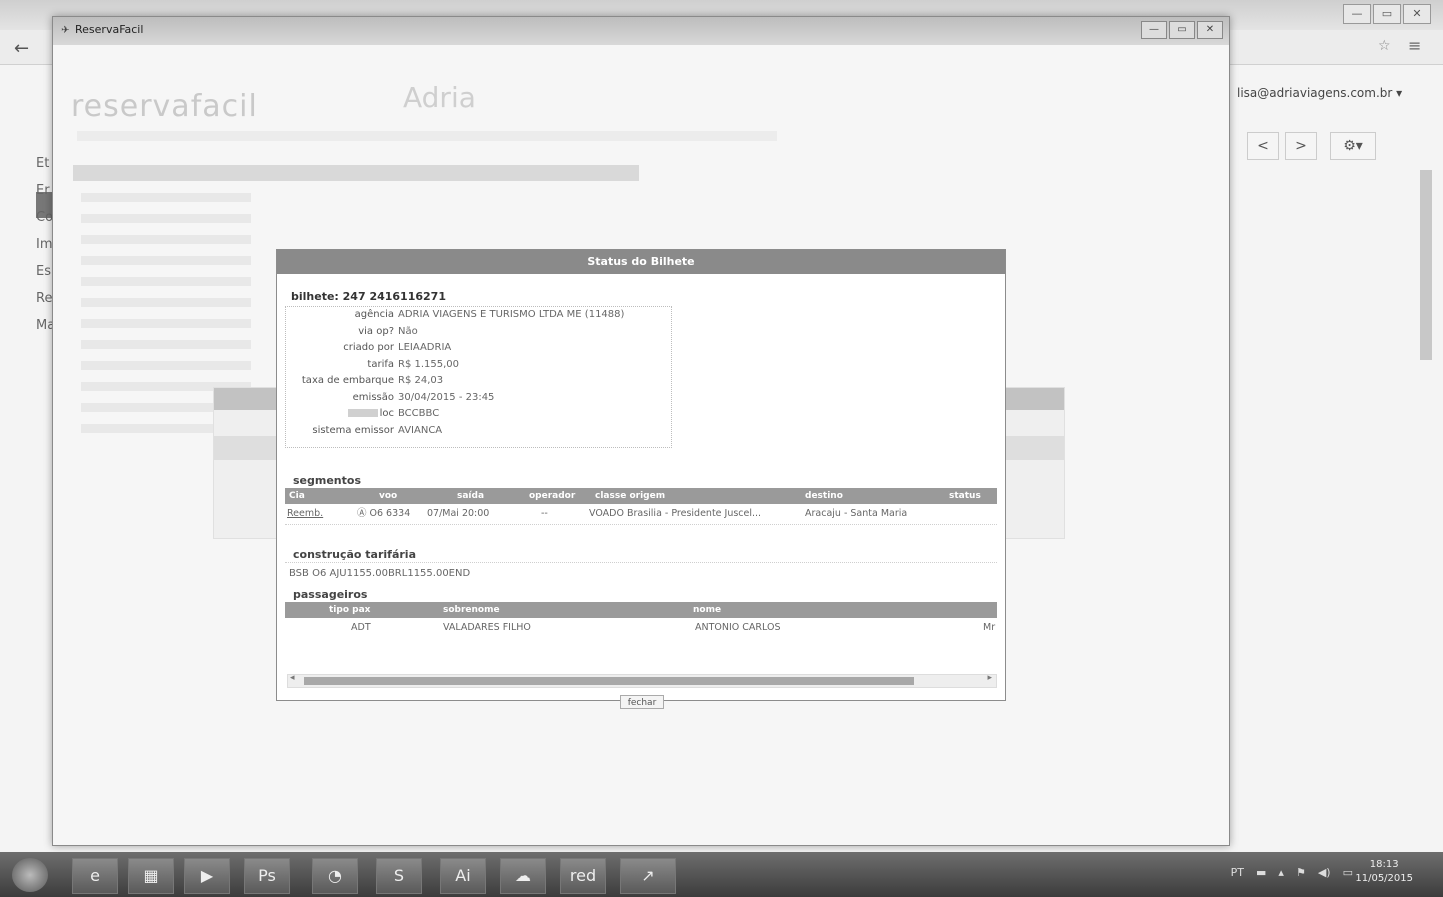 The height and width of the screenshot is (897, 1443). I want to click on system-tray: PT ▬ ▴ ⚑ ◀) ▭, so click(1292, 872).